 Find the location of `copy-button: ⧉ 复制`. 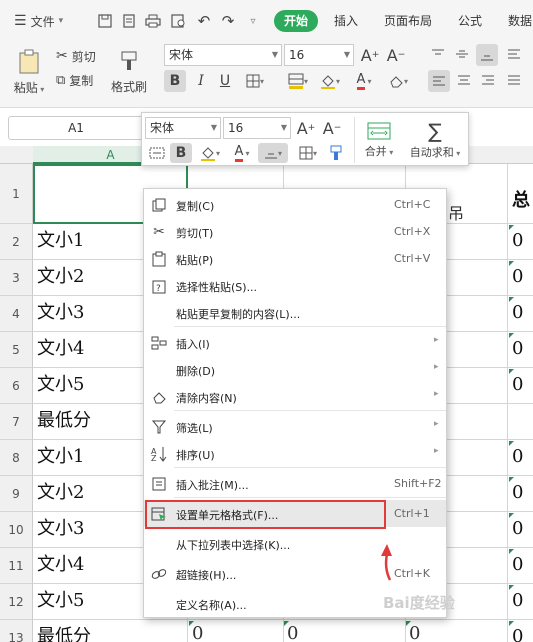

copy-button: ⧉ 复制 is located at coordinates (74, 80).